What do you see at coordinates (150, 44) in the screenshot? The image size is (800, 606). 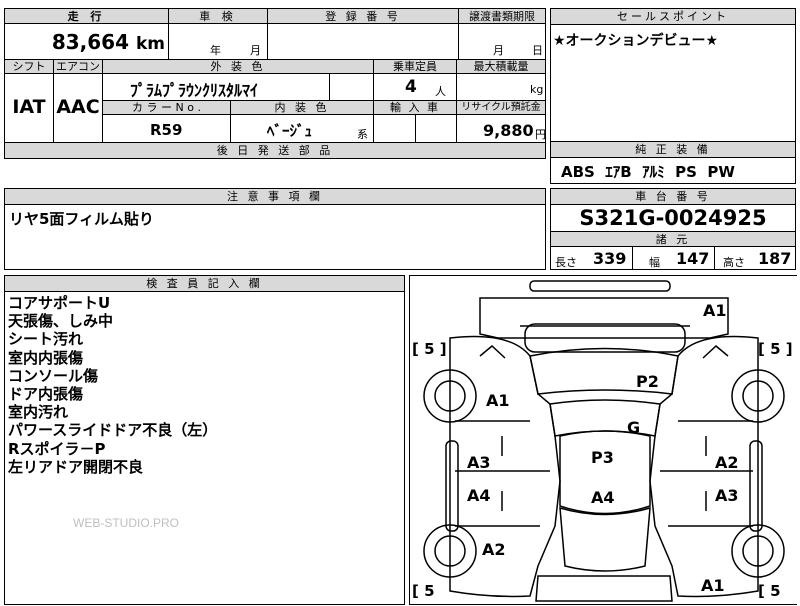 I see `mileage-unit: km` at bounding box center [150, 44].